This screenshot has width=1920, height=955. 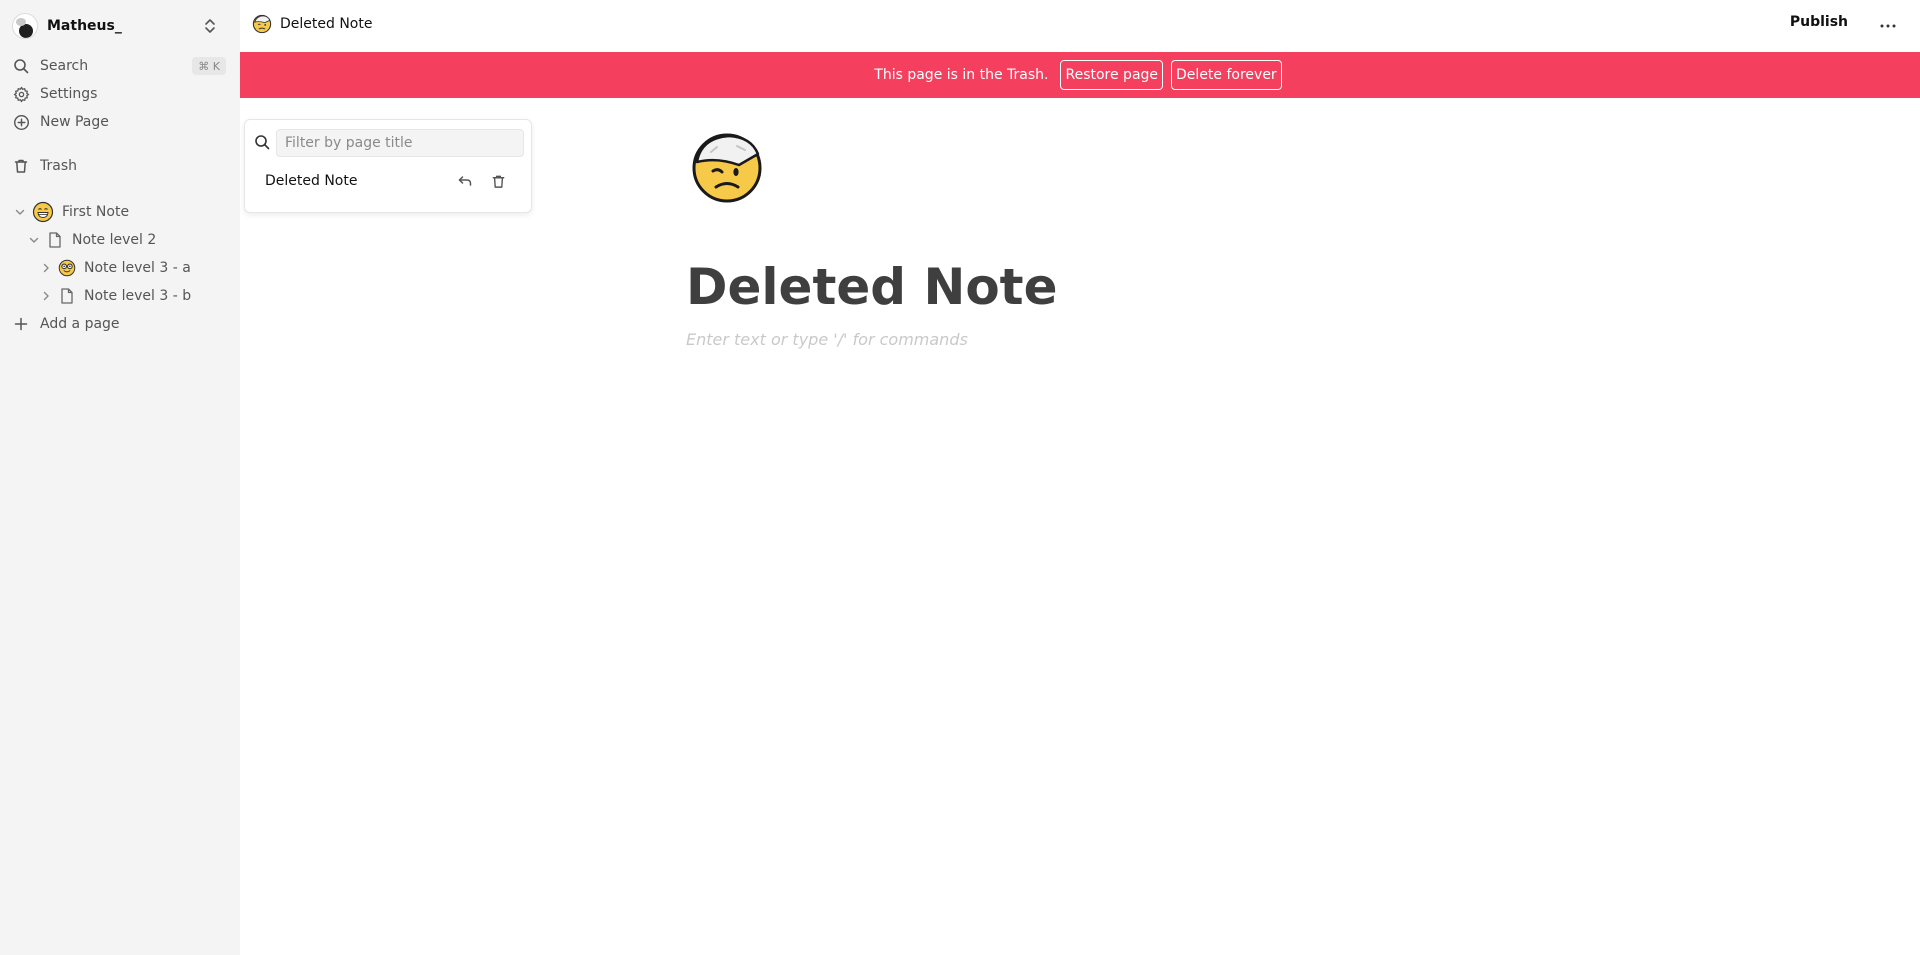 What do you see at coordinates (69, 94) in the screenshot?
I see `settings-label: Settings` at bounding box center [69, 94].